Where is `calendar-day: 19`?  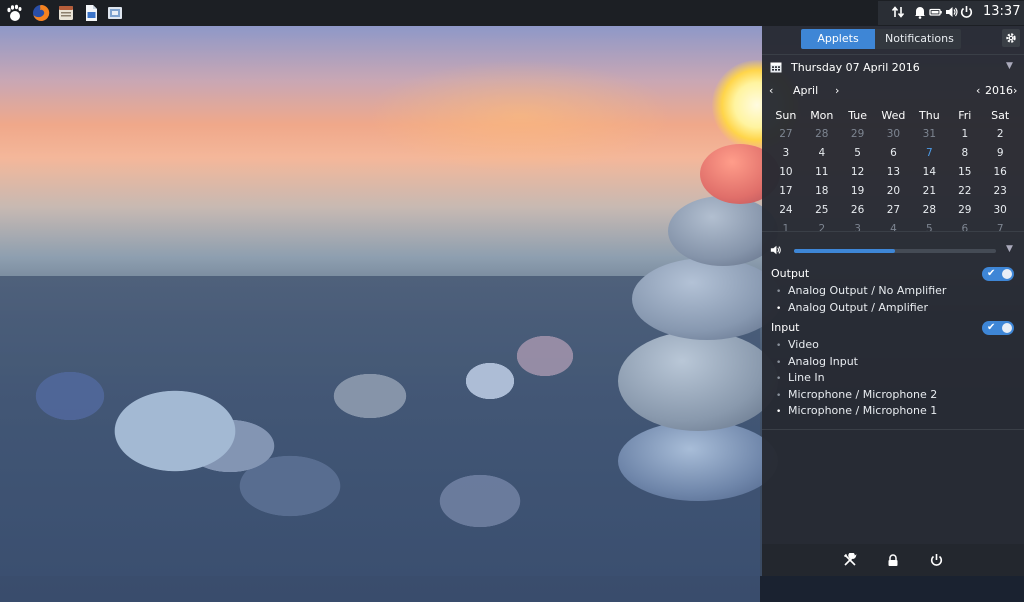 calendar-day: 19 is located at coordinates (858, 190).